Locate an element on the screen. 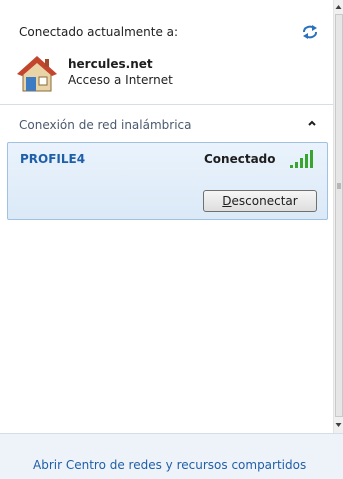 The width and height of the screenshot is (343, 479). profile-name: PROFILE4 is located at coordinates (53, 159).